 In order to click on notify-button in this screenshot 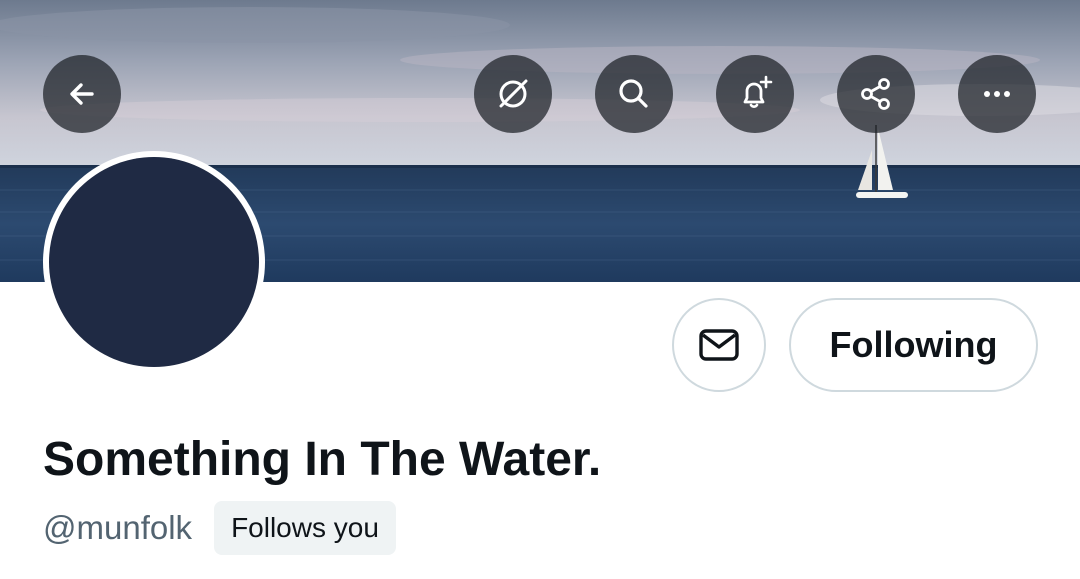, I will do `click(755, 94)`.